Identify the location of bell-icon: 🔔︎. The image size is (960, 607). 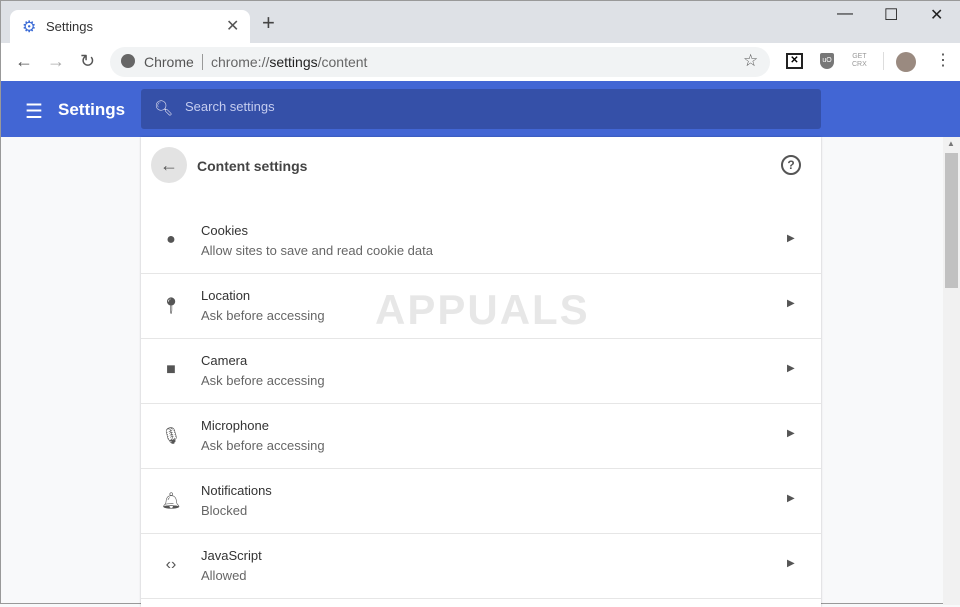
(171, 501).